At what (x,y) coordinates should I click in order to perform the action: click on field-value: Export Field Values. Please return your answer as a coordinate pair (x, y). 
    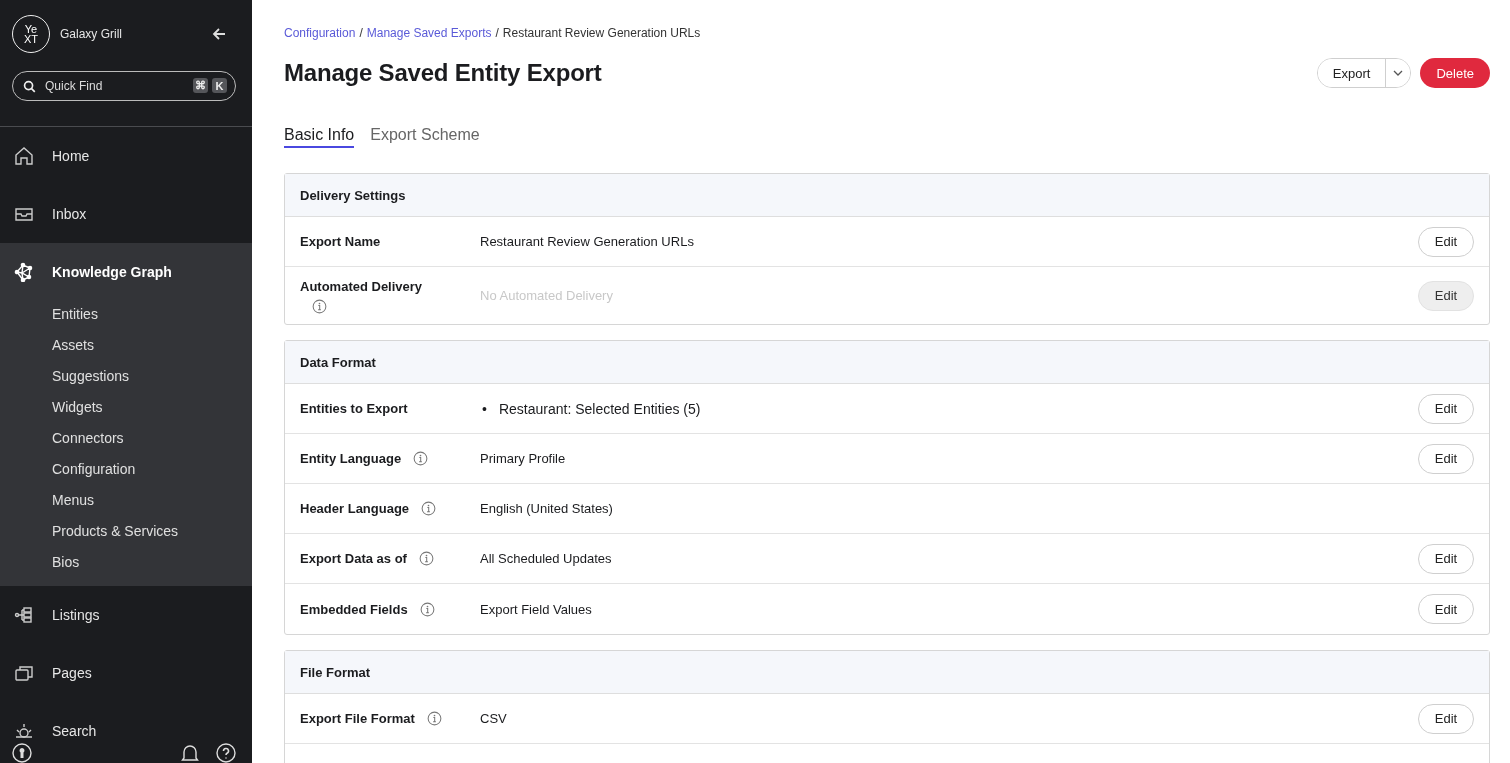
    Looking at the image, I should click on (536, 609).